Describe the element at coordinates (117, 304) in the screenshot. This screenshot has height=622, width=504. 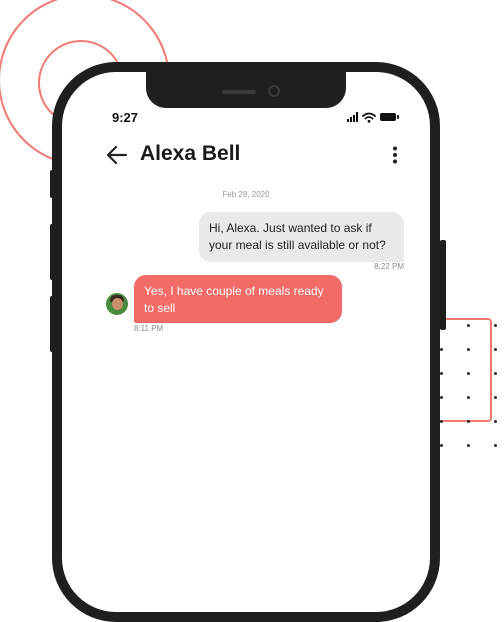
I see `avatar` at that location.